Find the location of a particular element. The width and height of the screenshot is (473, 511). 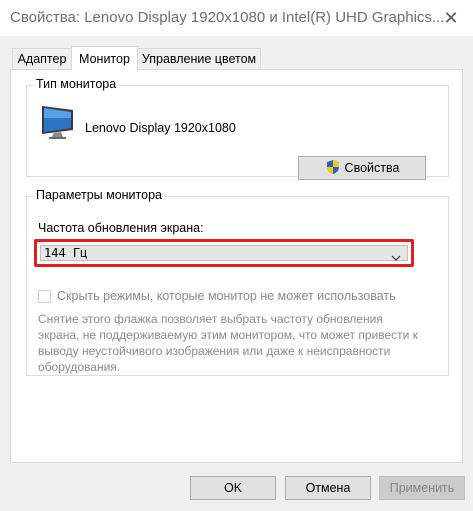

tab-label: Управление цветом is located at coordinates (199, 59).